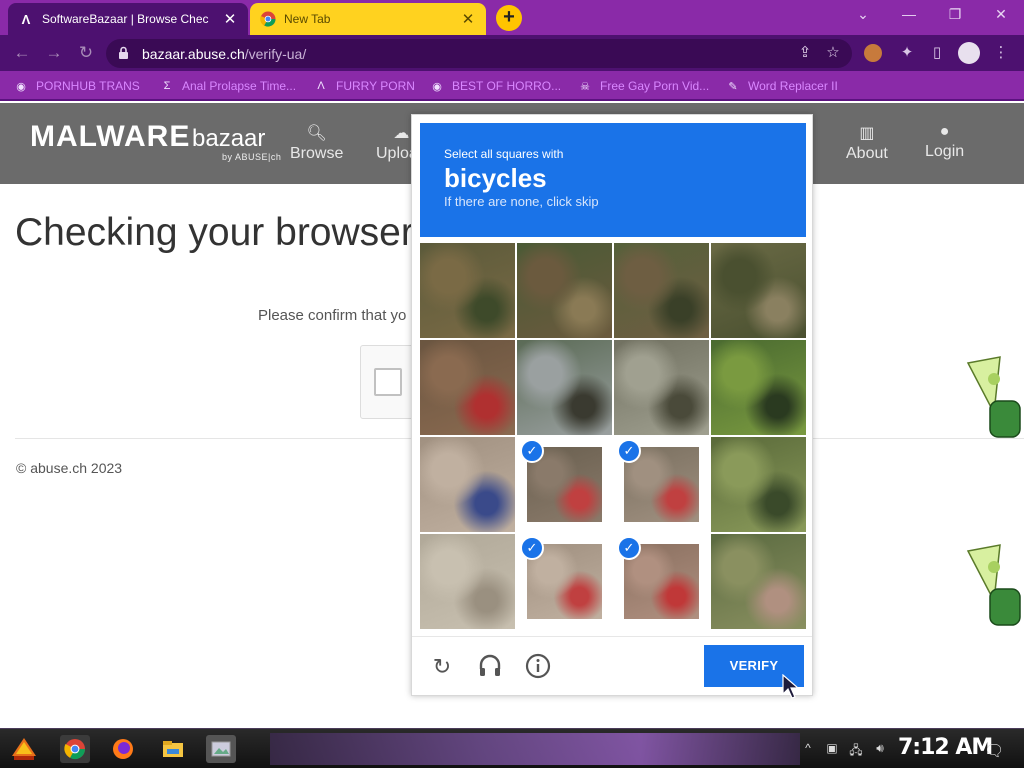  What do you see at coordinates (368, 19) in the screenshot?
I see `tab-new-tab: New Tab ✕` at bounding box center [368, 19].